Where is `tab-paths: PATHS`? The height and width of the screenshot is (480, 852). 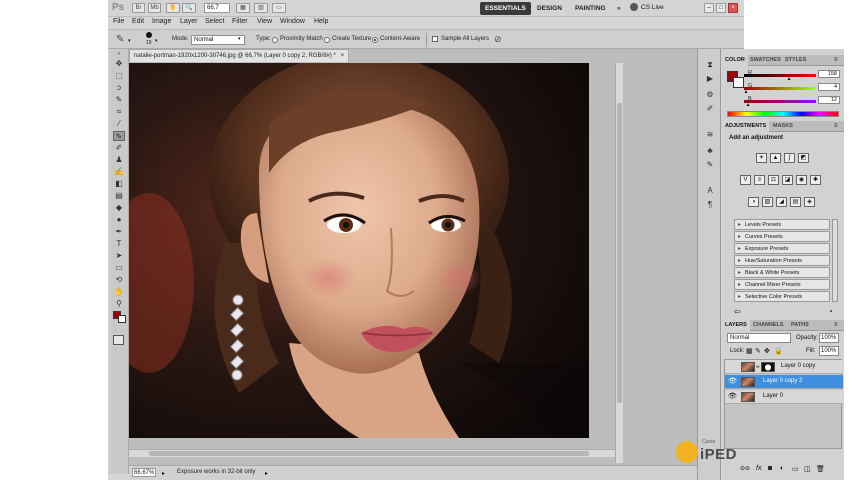 tab-paths: PATHS is located at coordinates (800, 325).